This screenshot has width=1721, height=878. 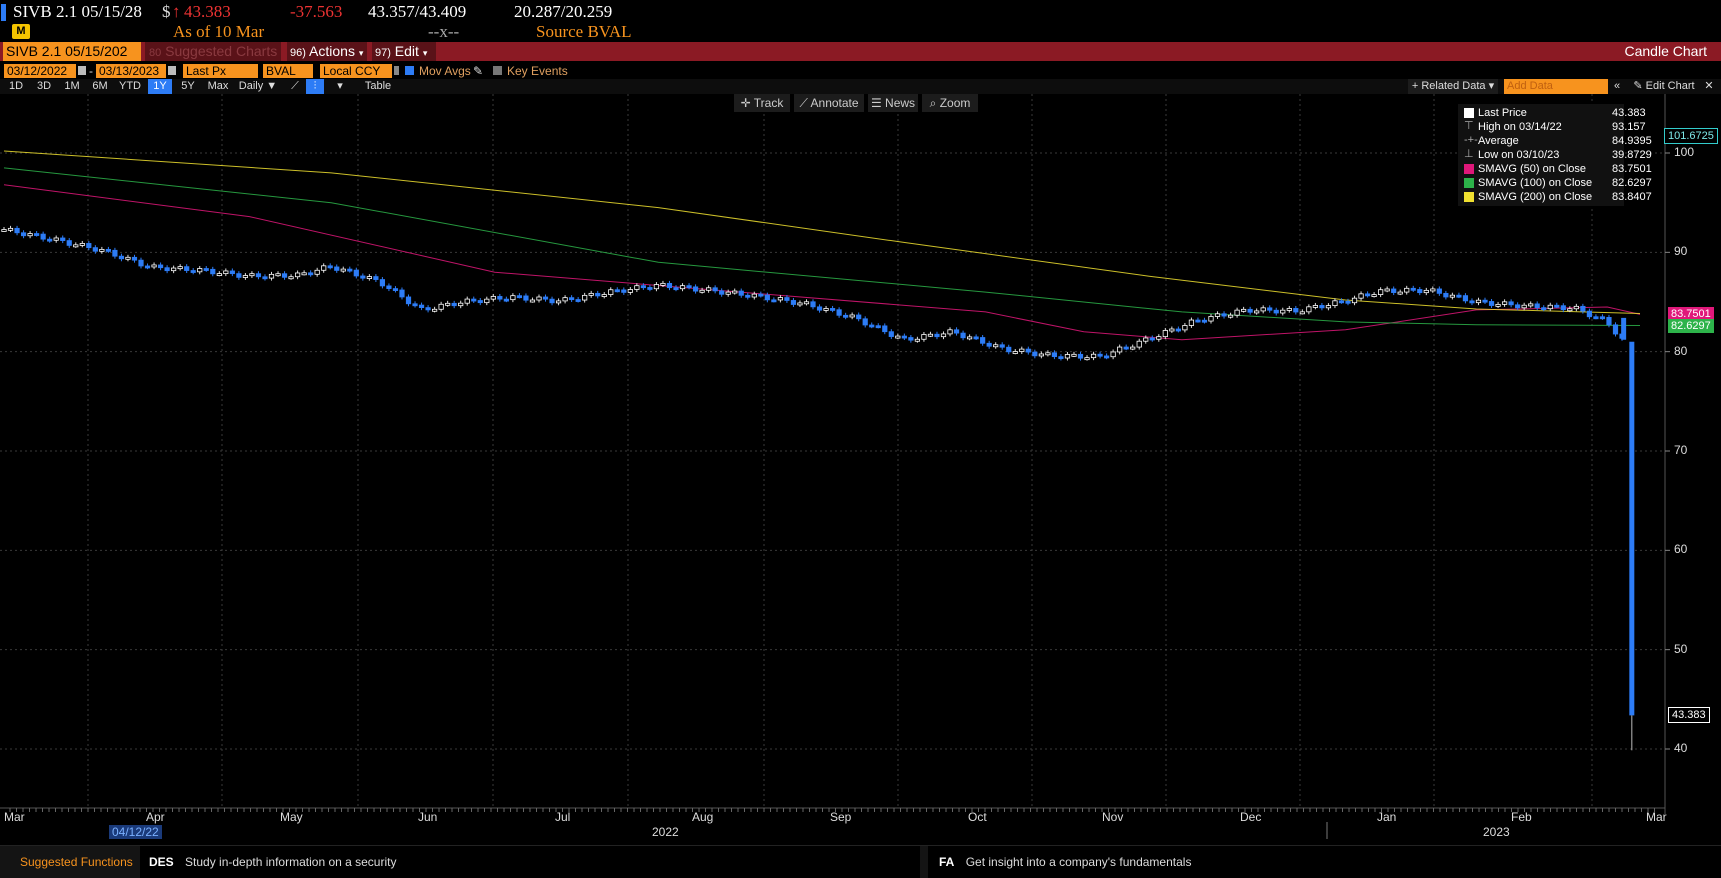 What do you see at coordinates (16, 86) in the screenshot?
I see `period-1d: 1D` at bounding box center [16, 86].